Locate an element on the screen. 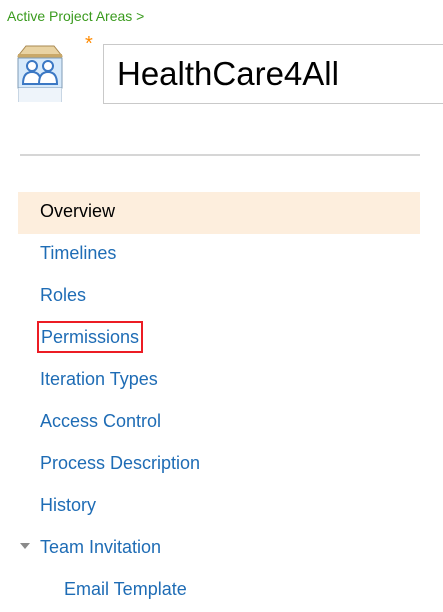 Image resolution: width=443 pixels, height=612 pixels. nav-item-label: History is located at coordinates (68, 505).